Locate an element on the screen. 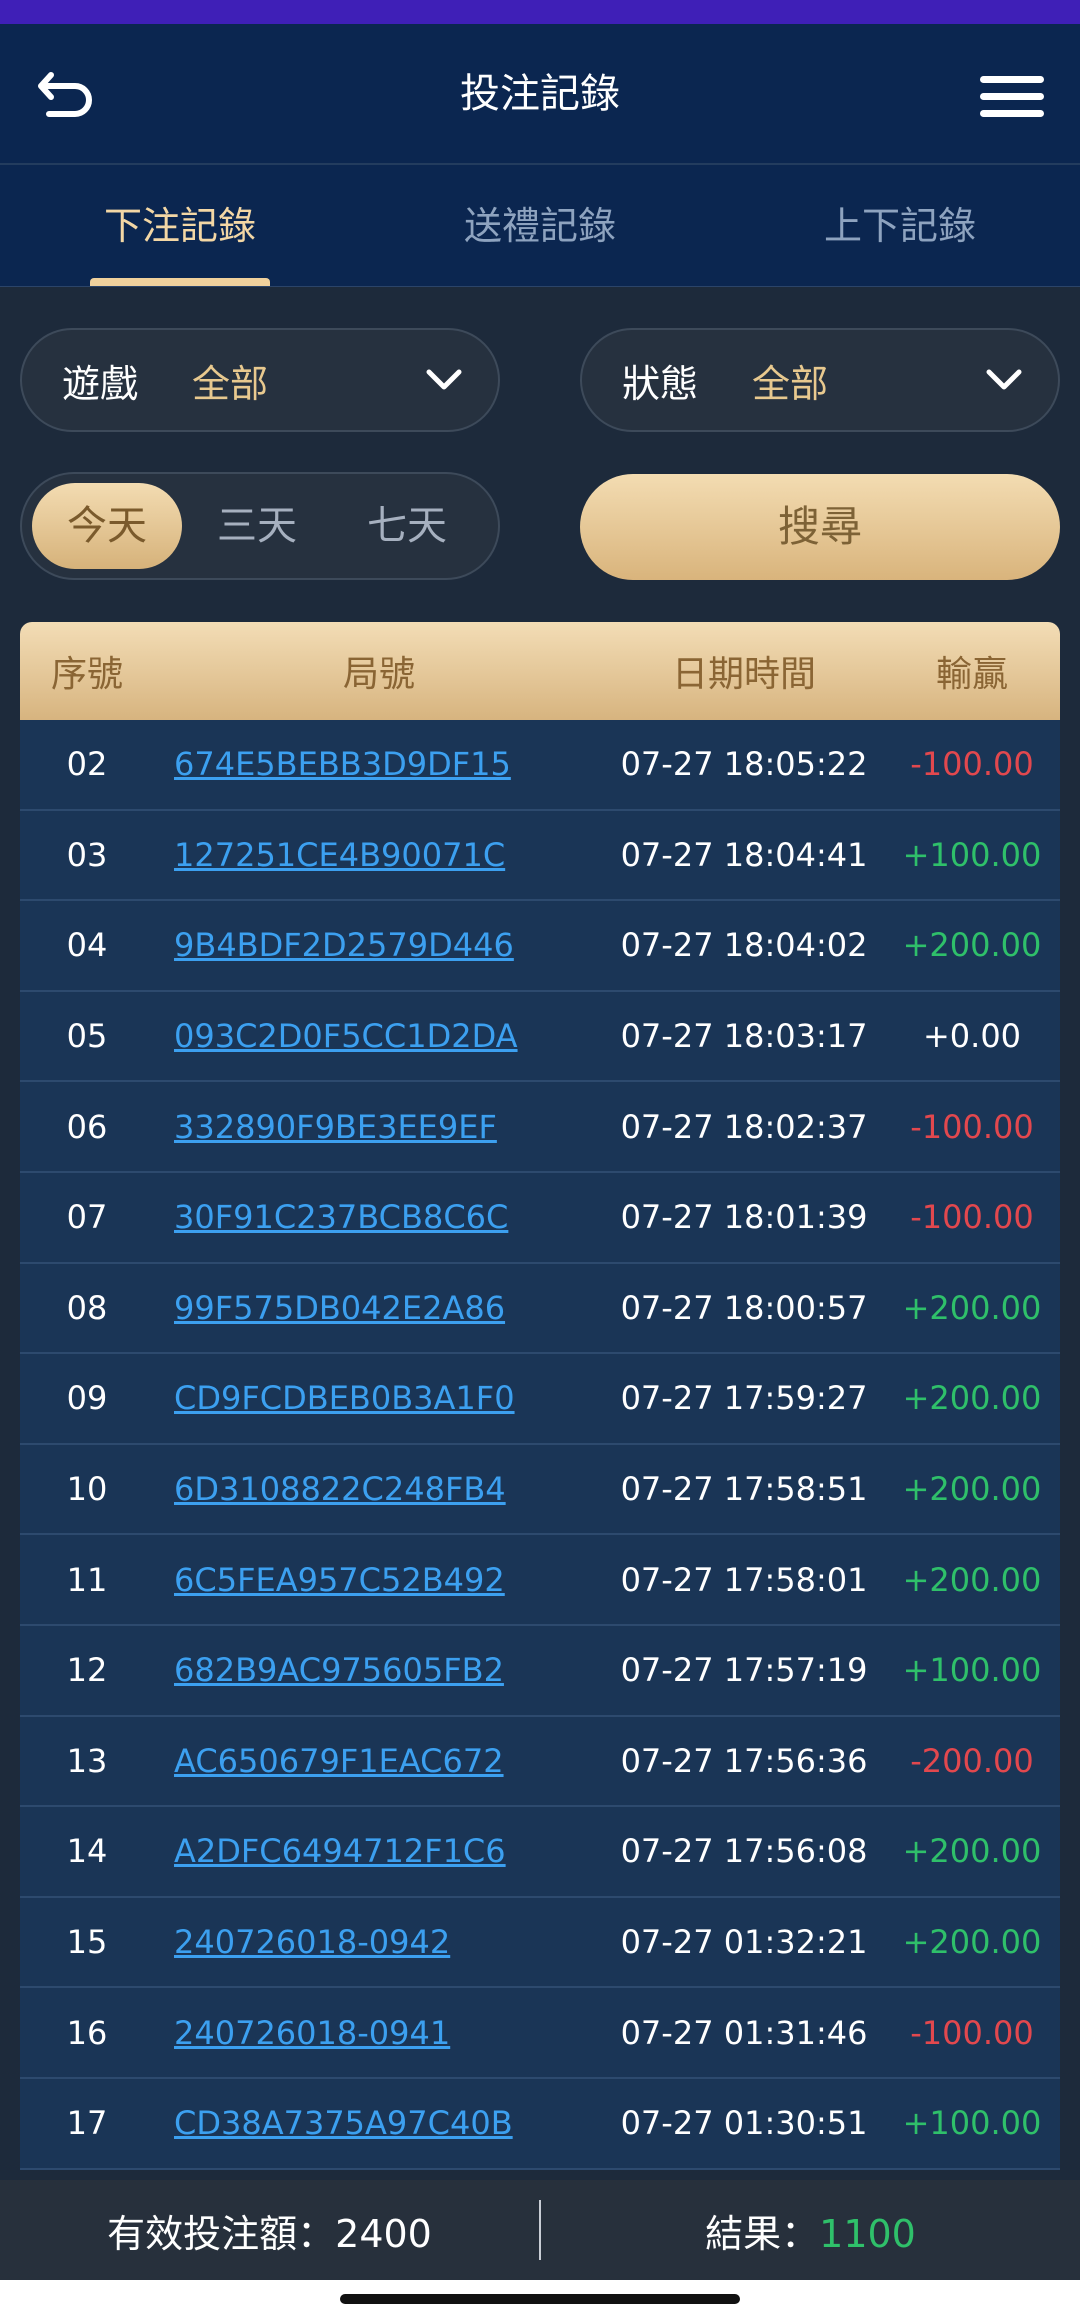 The width and height of the screenshot is (1080, 2322). row-round-cell: 6D3108822C248FB4 is located at coordinates (379, 1489).